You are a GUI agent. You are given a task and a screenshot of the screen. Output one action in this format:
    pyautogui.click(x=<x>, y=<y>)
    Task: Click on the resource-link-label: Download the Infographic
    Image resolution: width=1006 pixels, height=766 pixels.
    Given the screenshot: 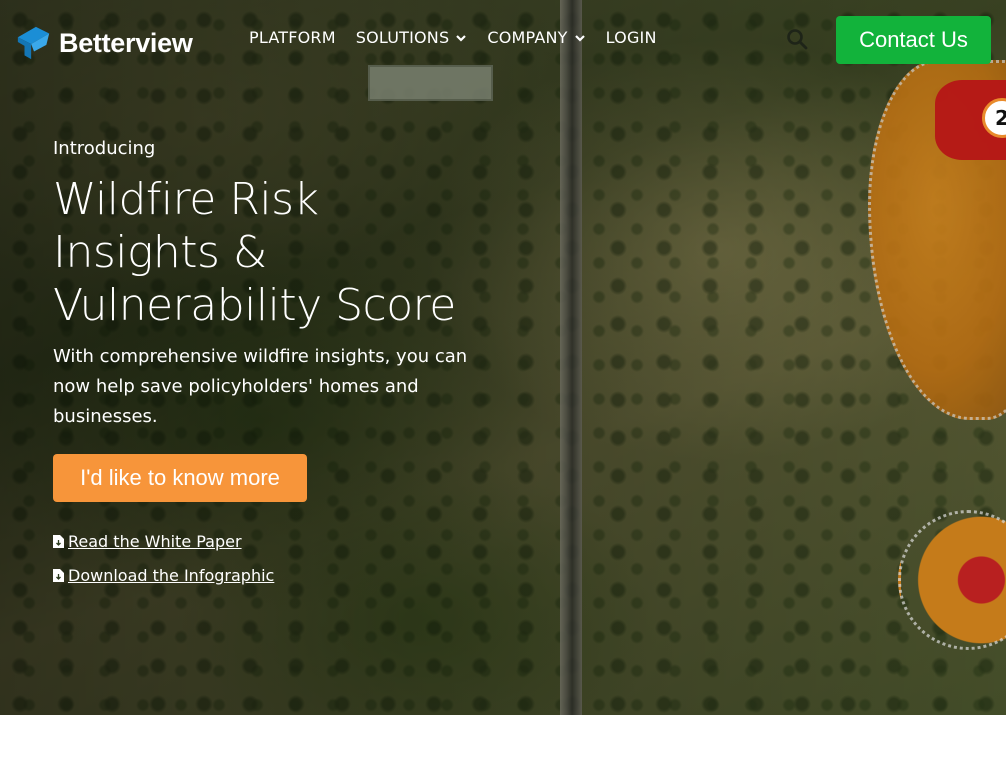 What is the action you would take?
    pyautogui.click(x=171, y=575)
    